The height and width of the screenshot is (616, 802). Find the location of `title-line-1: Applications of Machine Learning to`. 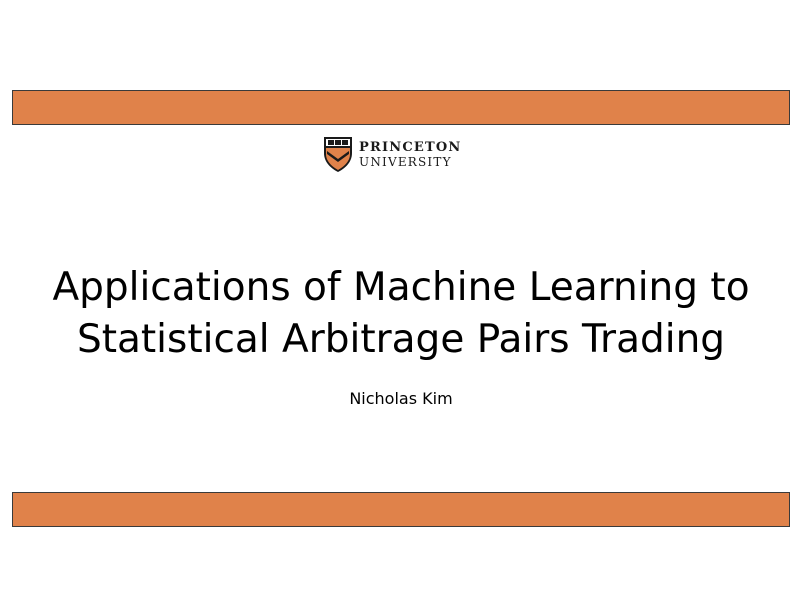

title-line-1: Applications of Machine Learning to is located at coordinates (401, 287).